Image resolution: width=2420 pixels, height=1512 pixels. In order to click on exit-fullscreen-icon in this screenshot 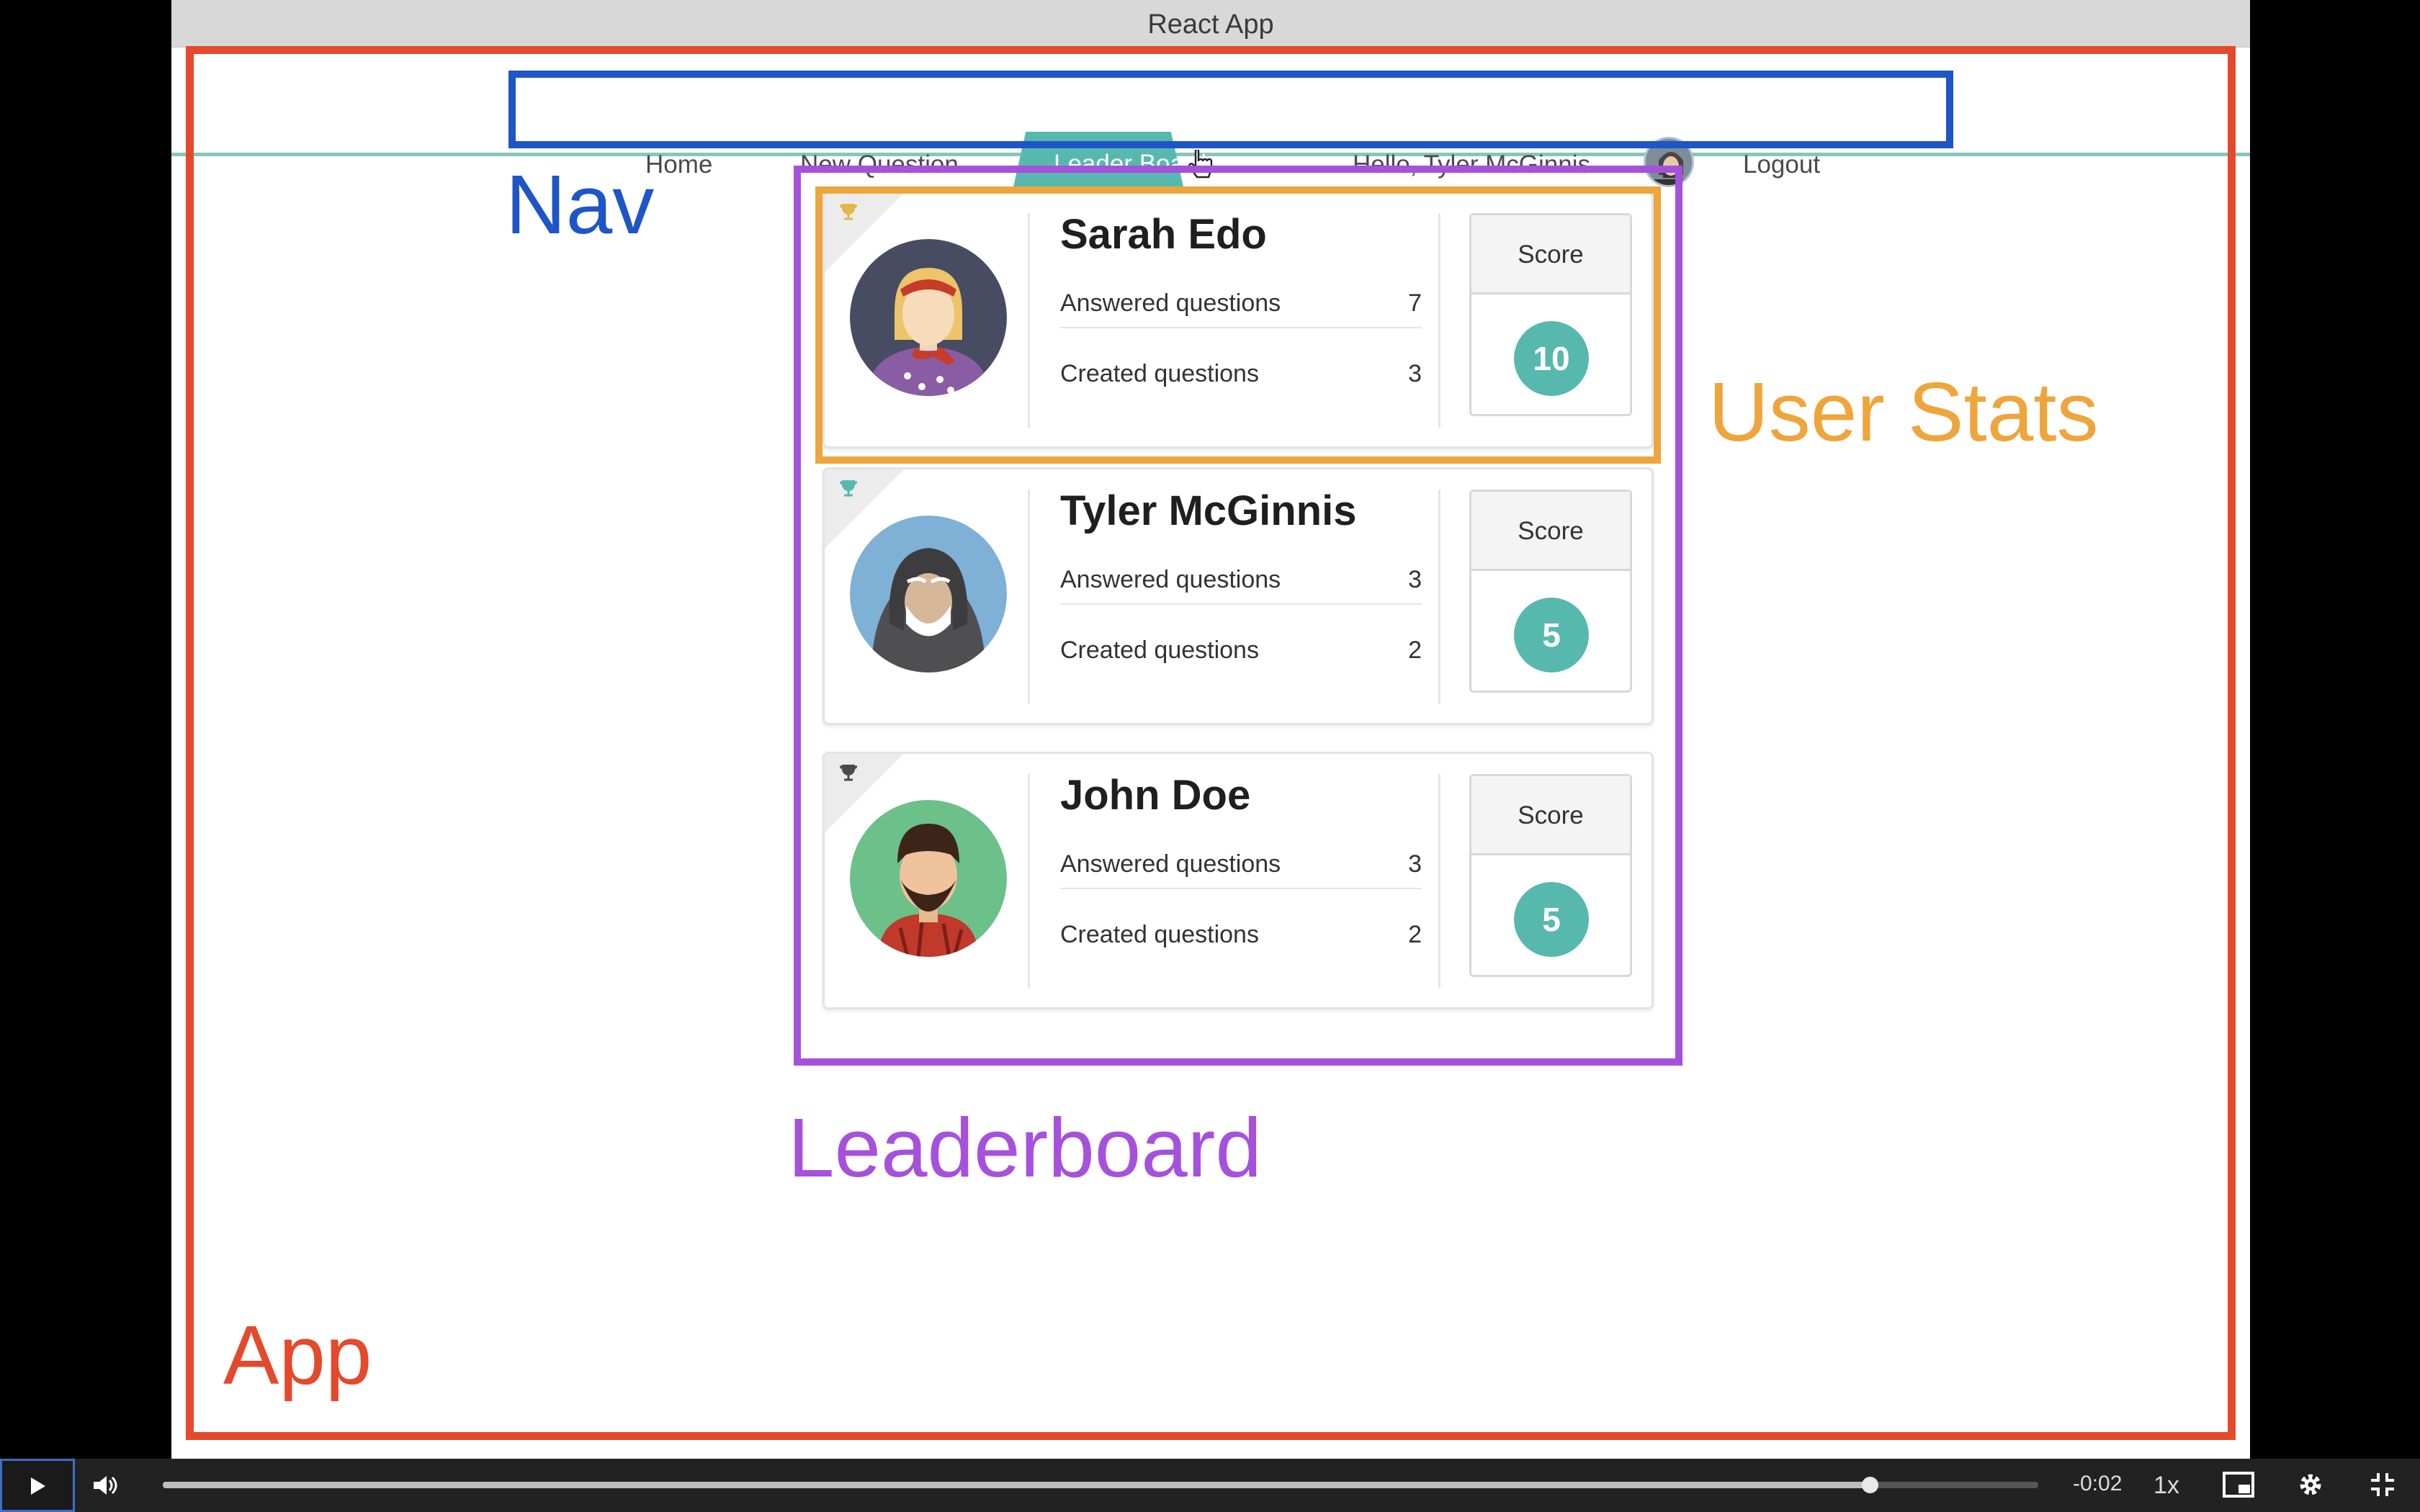, I will do `click(2383, 1485)`.